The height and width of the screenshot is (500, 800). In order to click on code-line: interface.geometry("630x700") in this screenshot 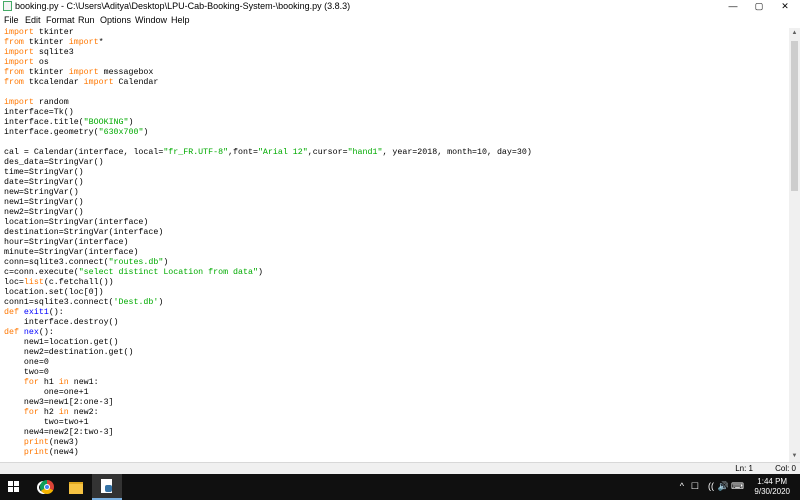, I will do `click(396, 133)`.